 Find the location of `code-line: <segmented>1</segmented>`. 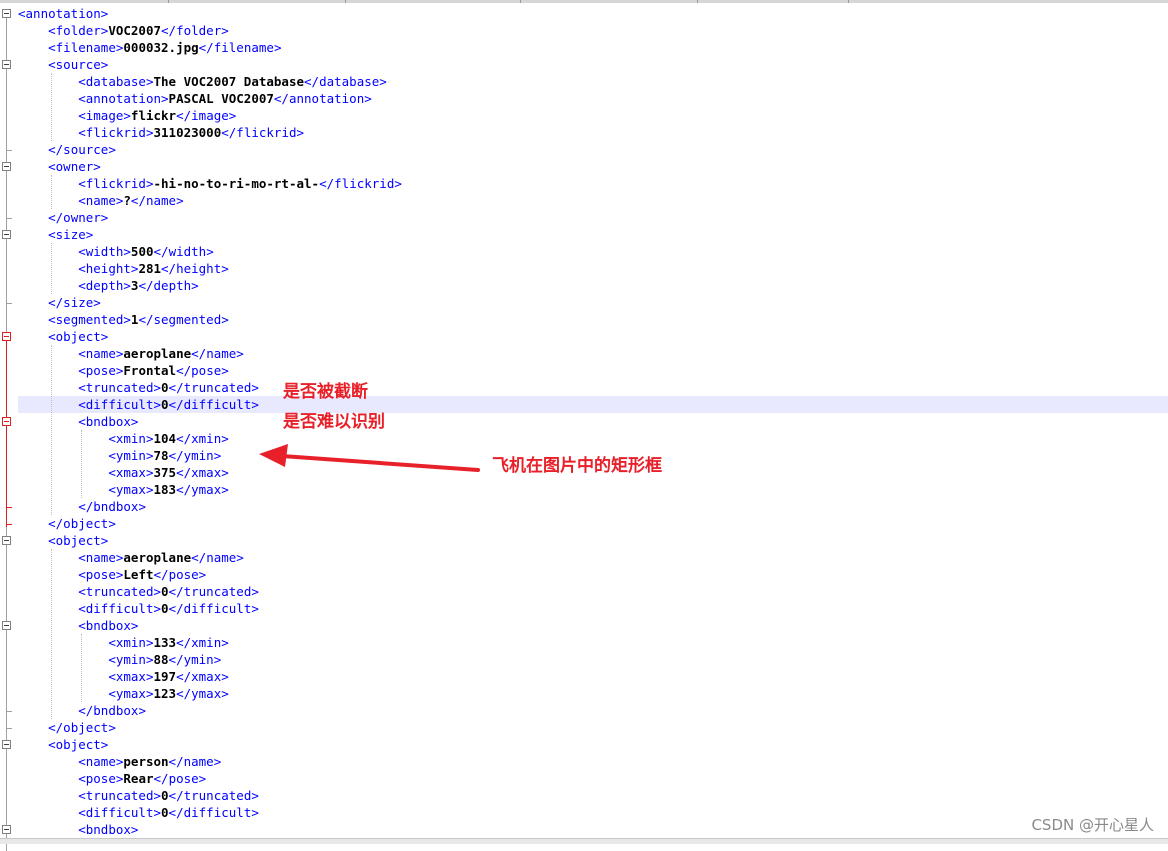

code-line: <segmented>1</segmented> is located at coordinates (593, 319).